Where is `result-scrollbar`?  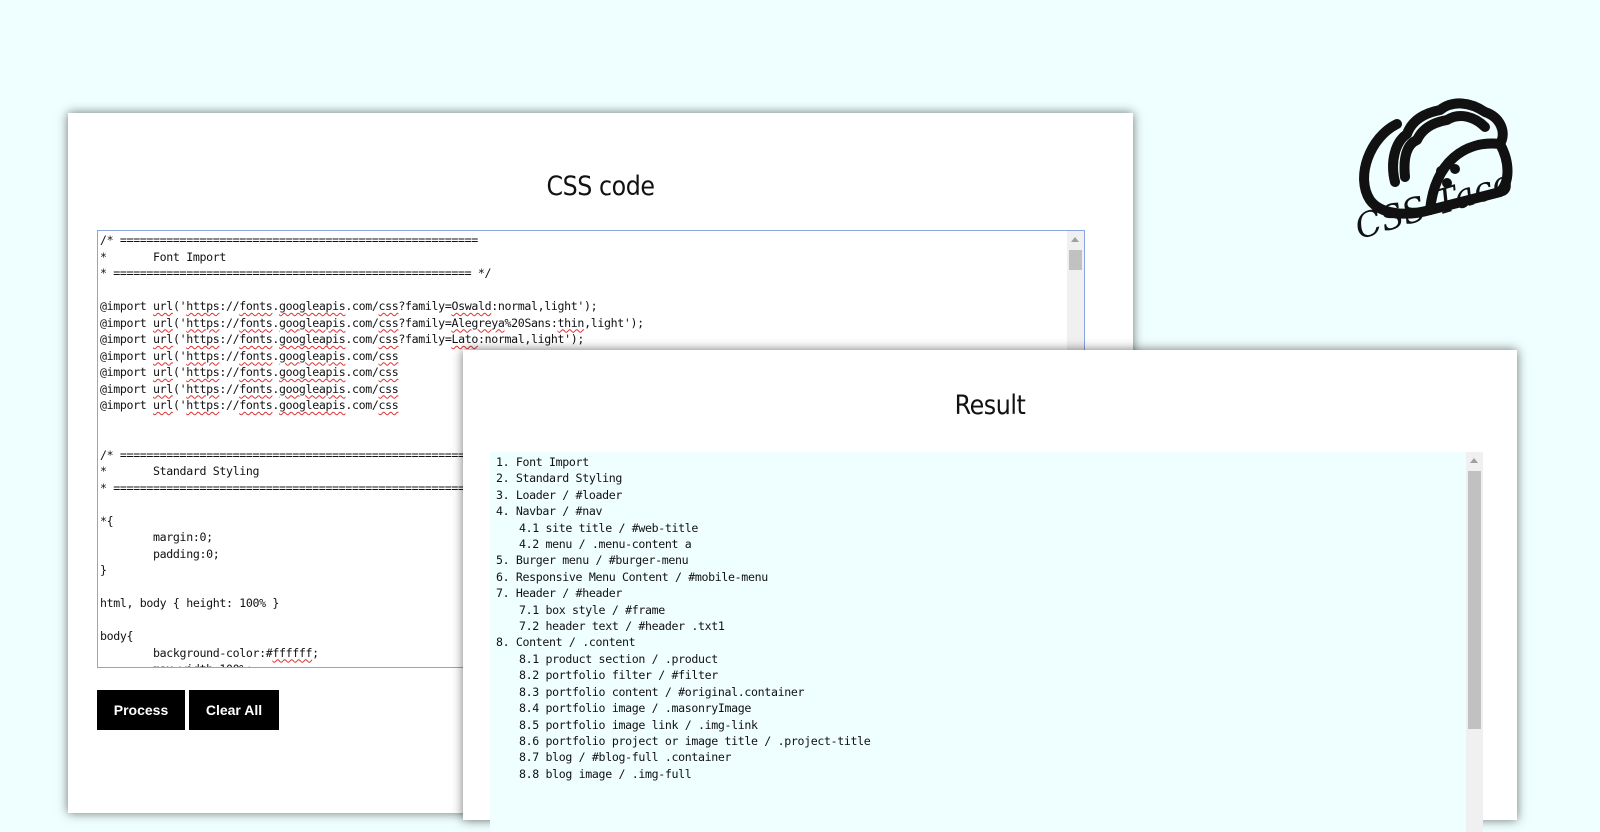
result-scrollbar is located at coordinates (1474, 642).